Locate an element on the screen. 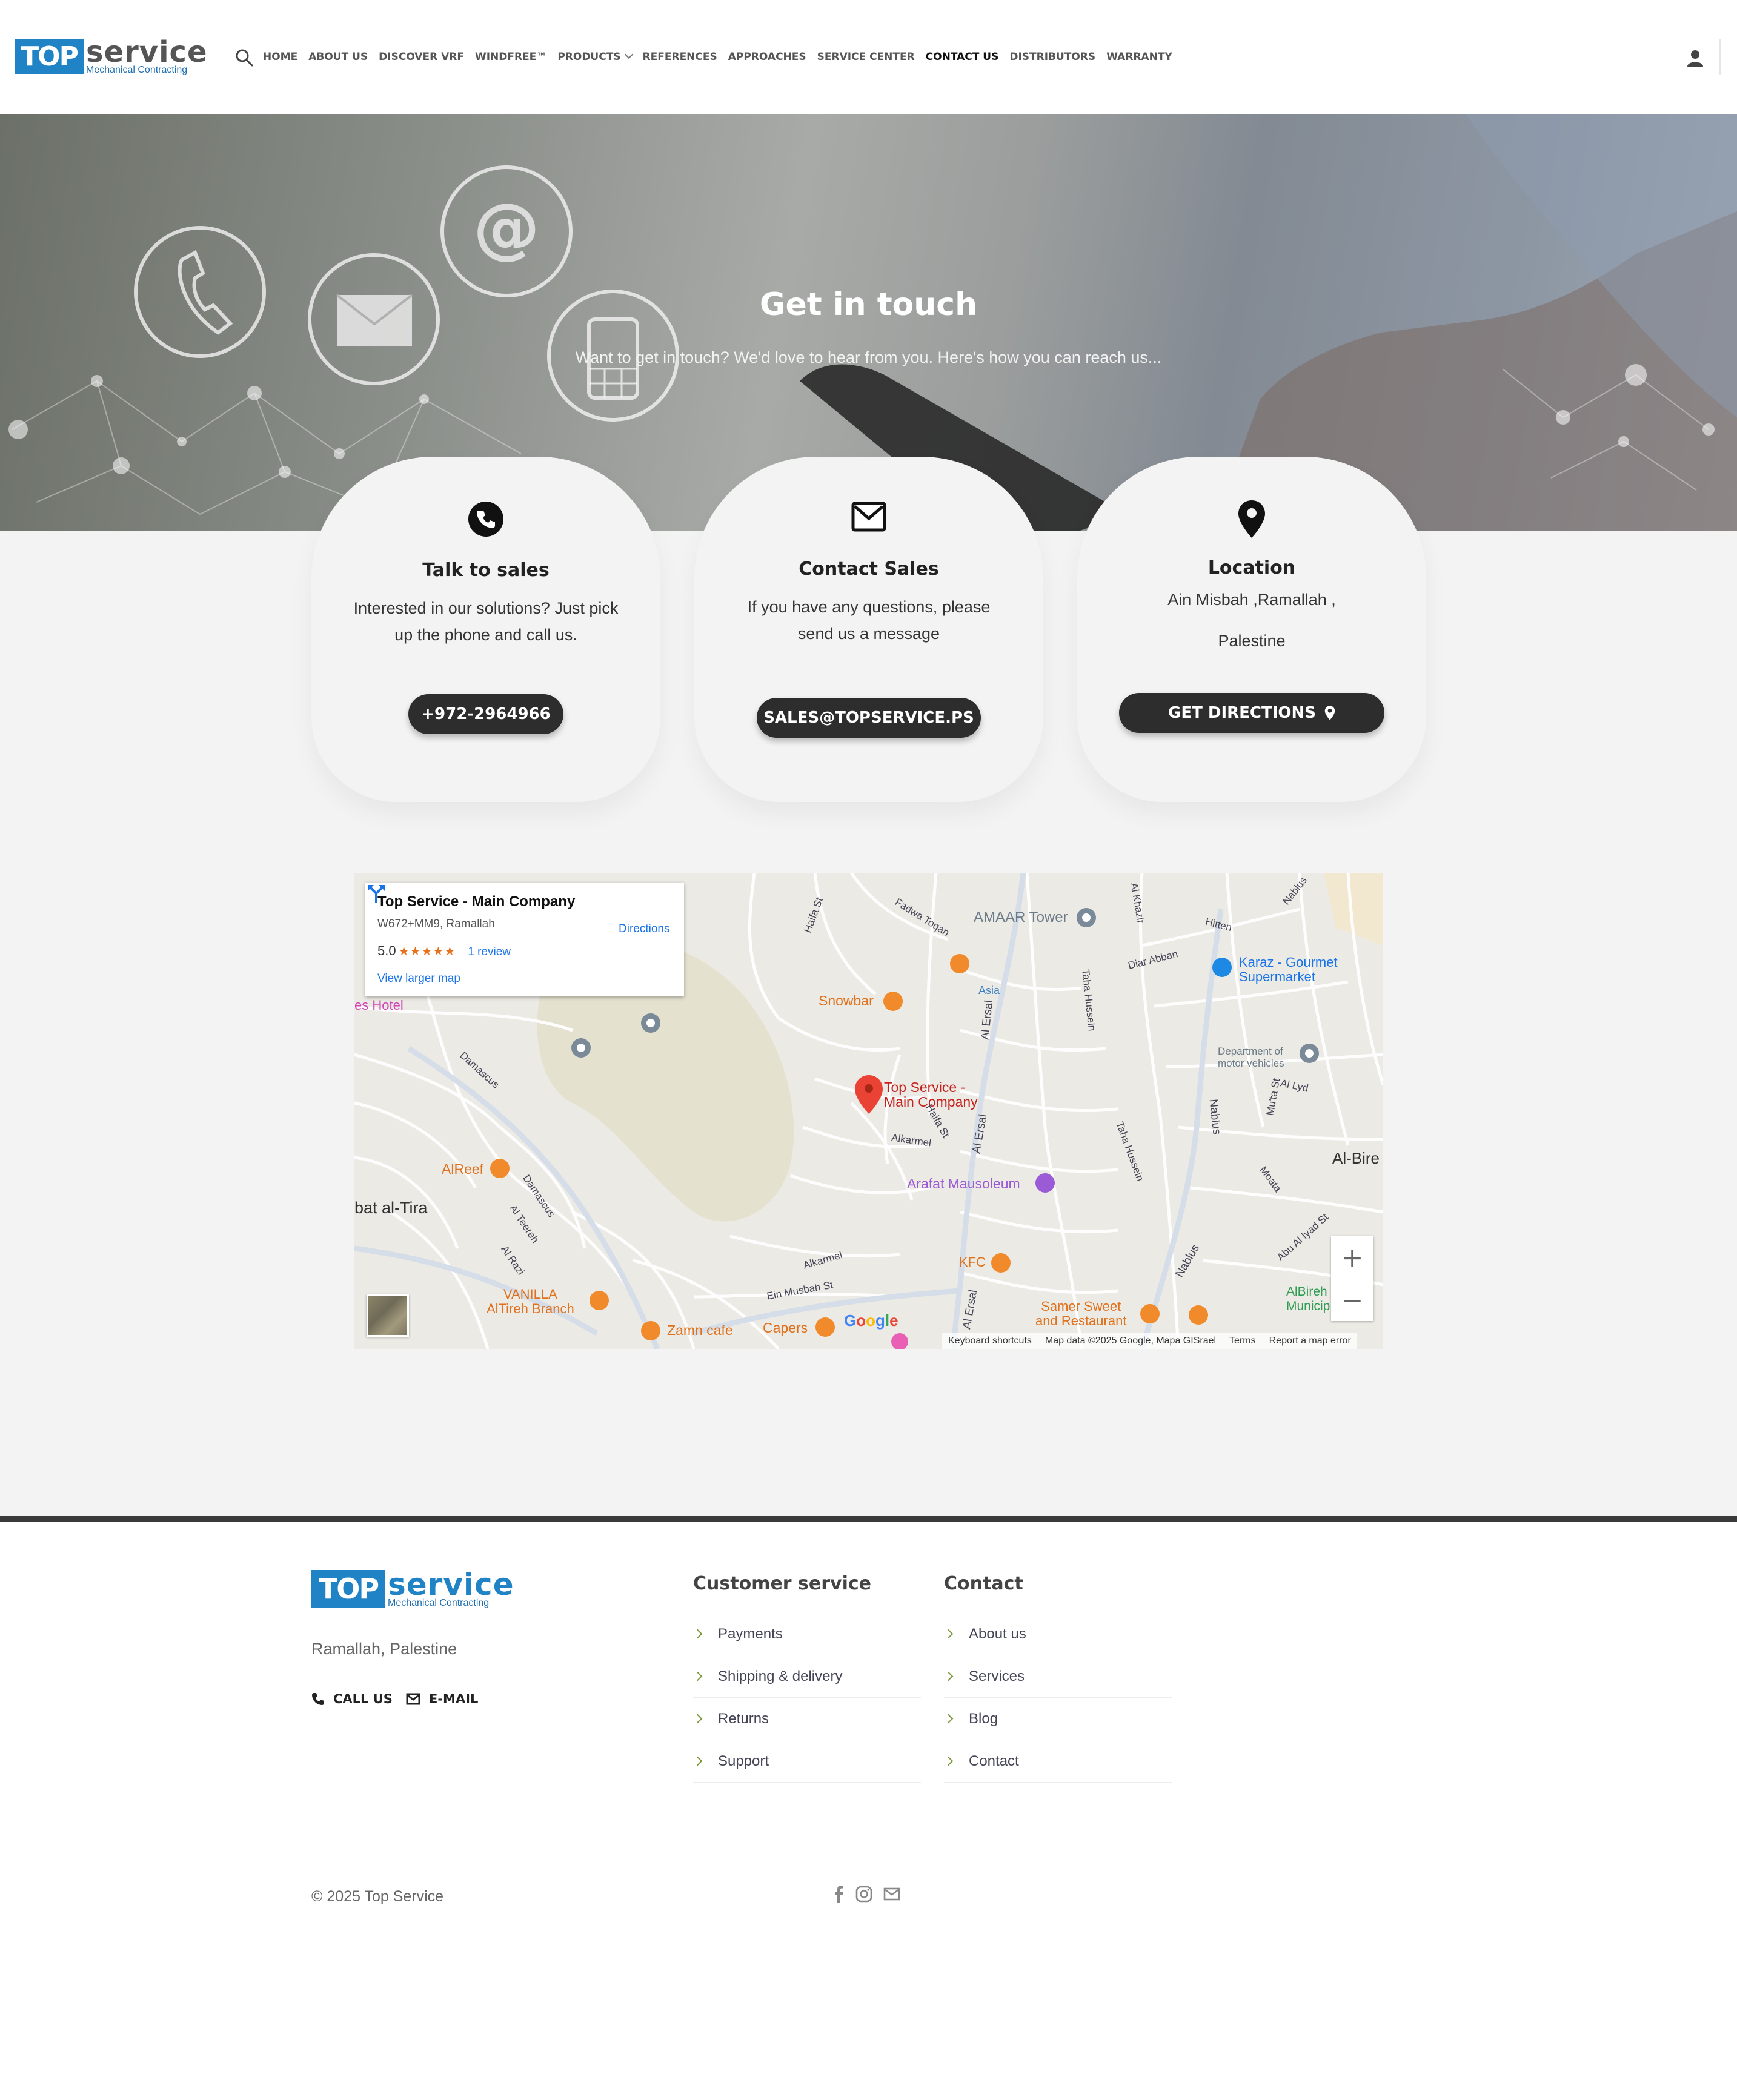  copyright-text: © 2025 Top Service is located at coordinates (377, 1896).